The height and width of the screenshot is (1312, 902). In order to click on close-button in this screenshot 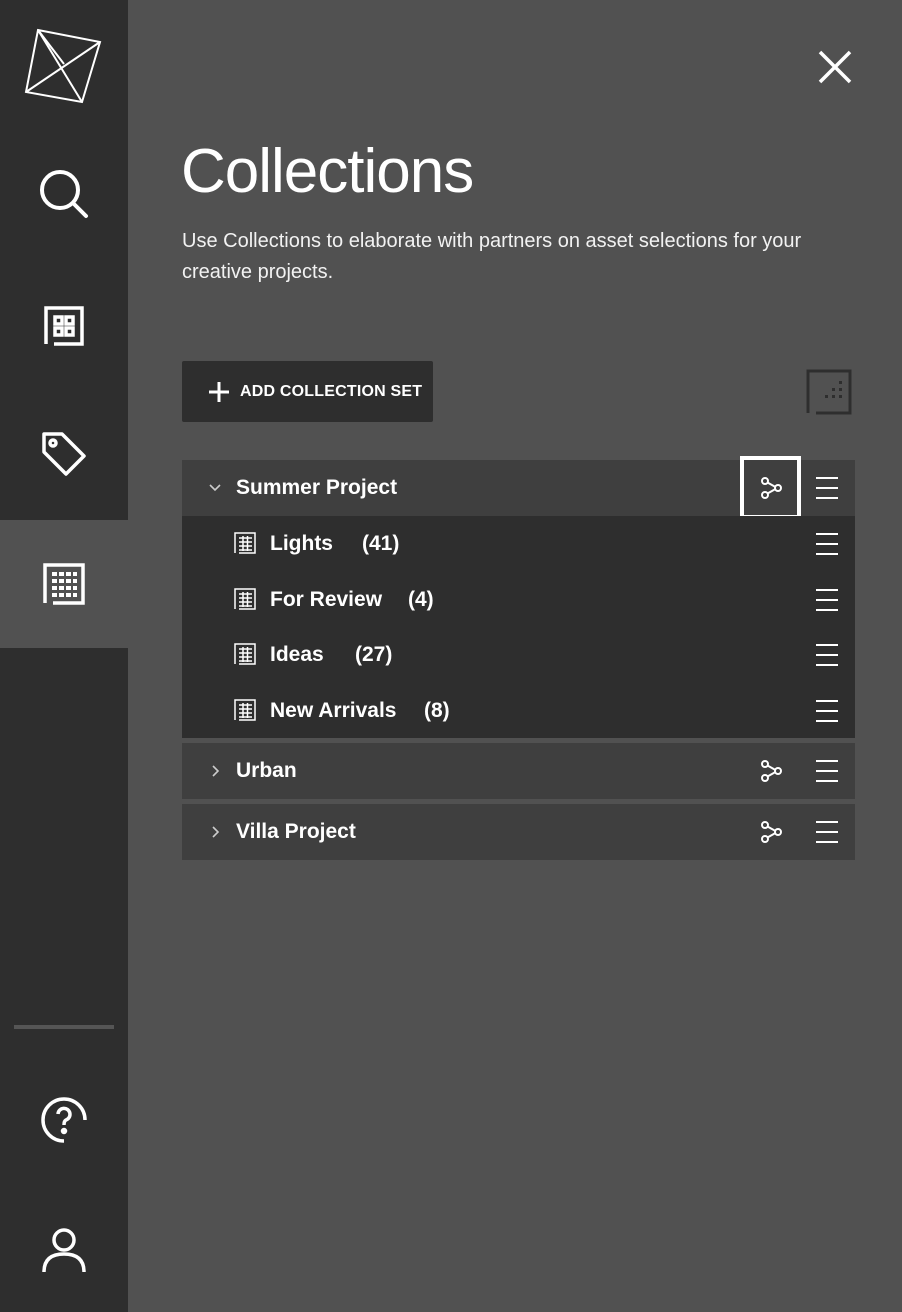, I will do `click(835, 67)`.